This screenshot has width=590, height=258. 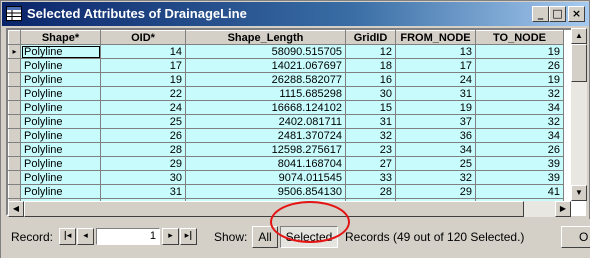 What do you see at coordinates (265, 37) in the screenshot?
I see `column-header-shape-length: Shape_Length` at bounding box center [265, 37].